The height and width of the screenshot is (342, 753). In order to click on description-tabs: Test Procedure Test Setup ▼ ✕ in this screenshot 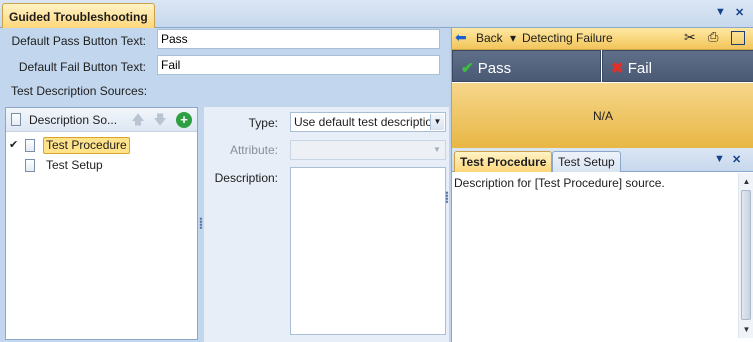, I will do `click(602, 160)`.